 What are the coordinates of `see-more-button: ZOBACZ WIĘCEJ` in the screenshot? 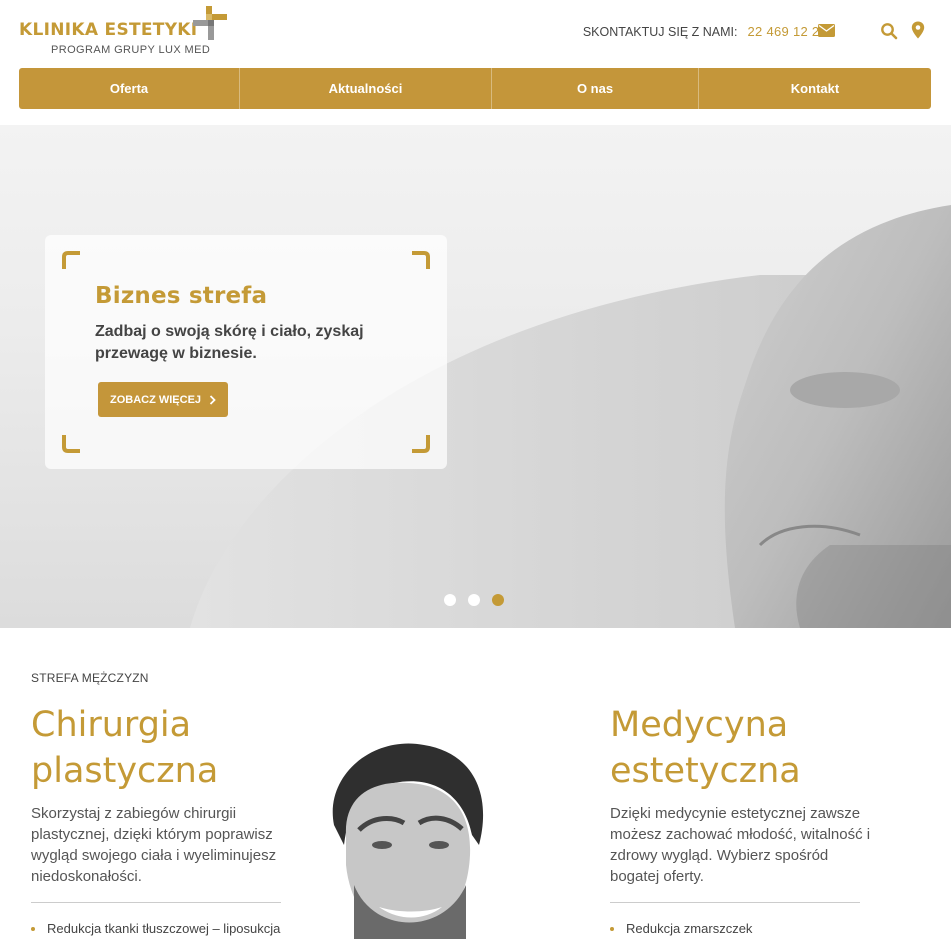 It's located at (163, 399).